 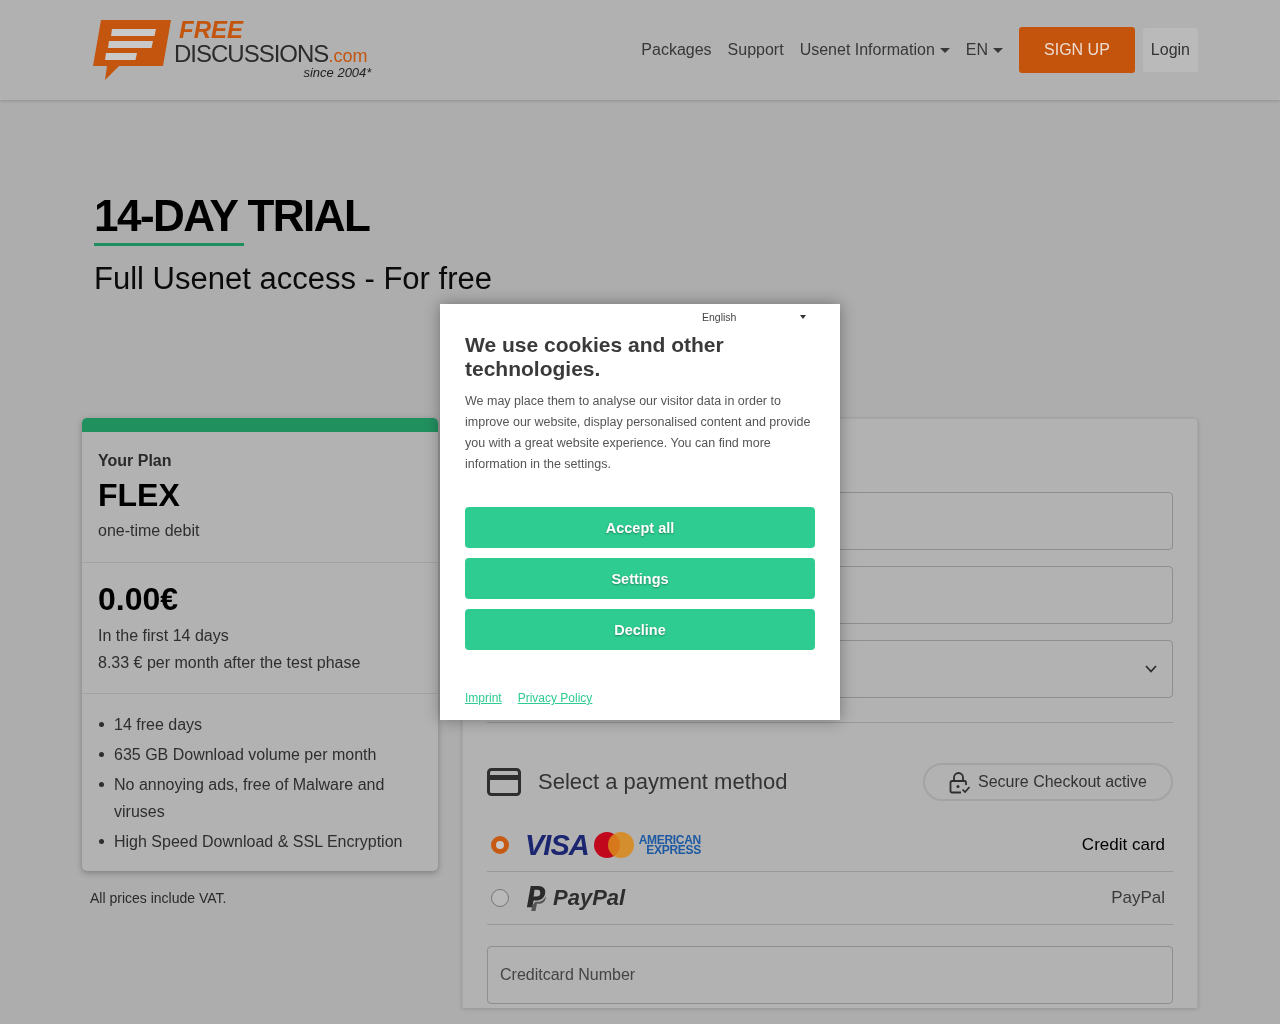 What do you see at coordinates (589, 898) in the screenshot?
I see `payment-brand-text: PayPal` at bounding box center [589, 898].